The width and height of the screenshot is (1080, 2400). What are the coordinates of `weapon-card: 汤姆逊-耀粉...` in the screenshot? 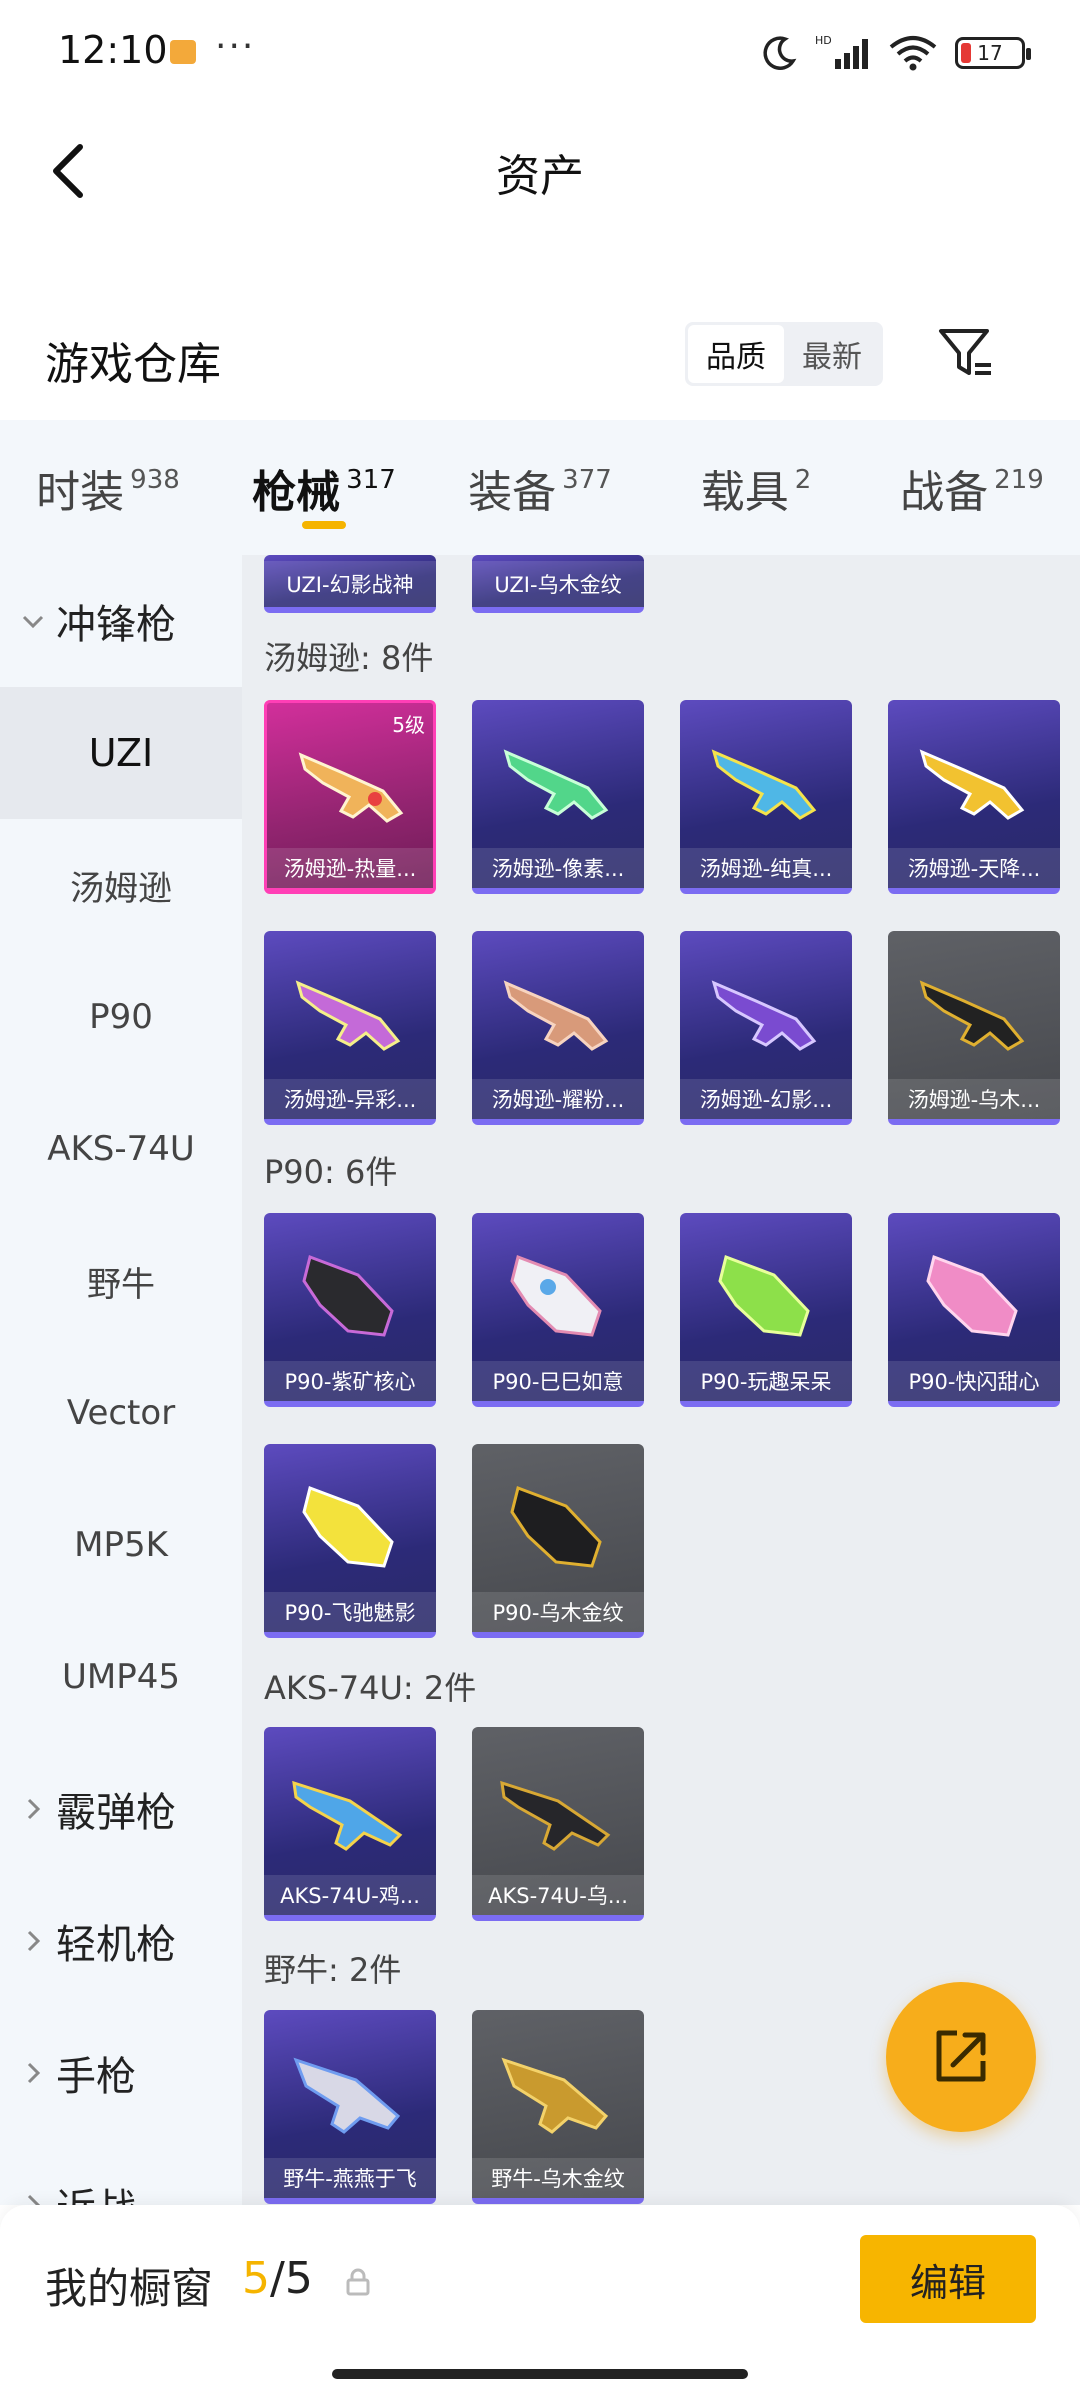 It's located at (558, 1028).